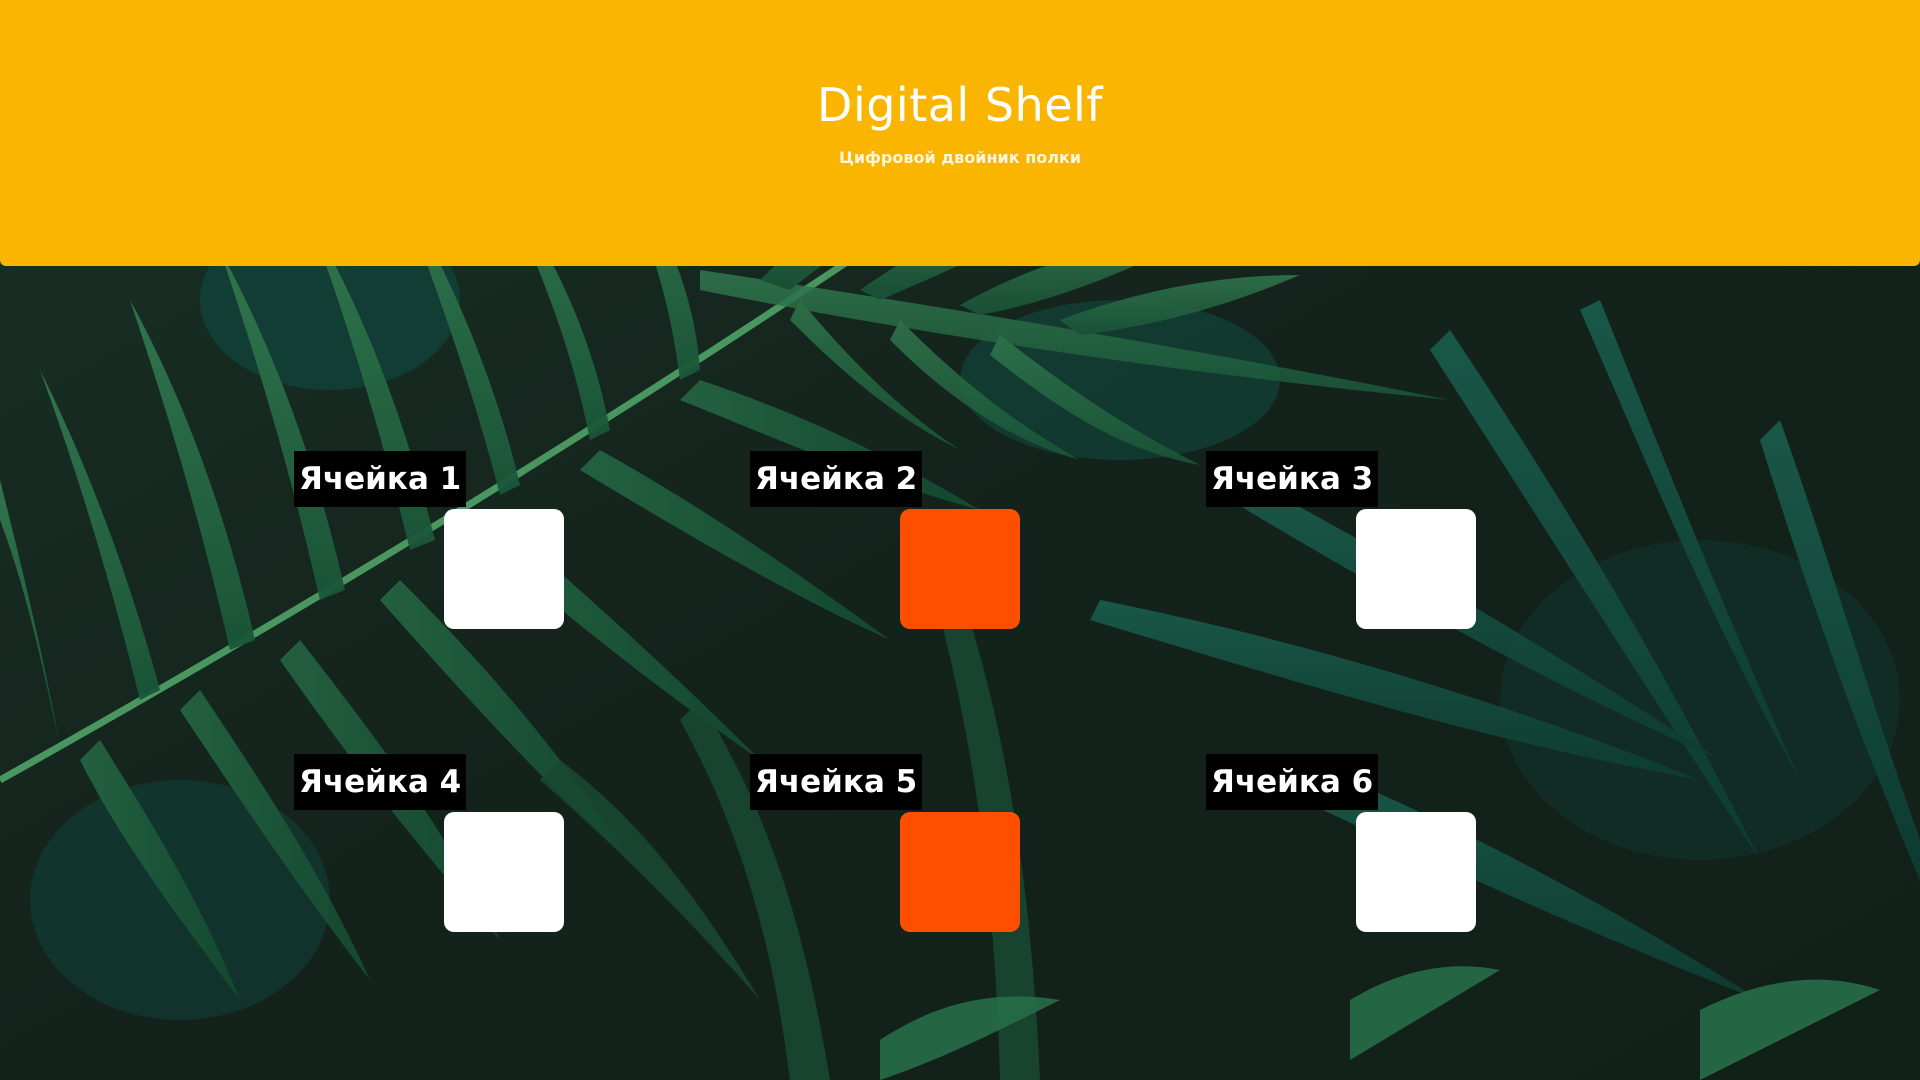 Image resolution: width=1920 pixels, height=1080 pixels. Describe the element at coordinates (890, 849) in the screenshot. I see `shelf-cell-5: Ячейка 5` at that location.